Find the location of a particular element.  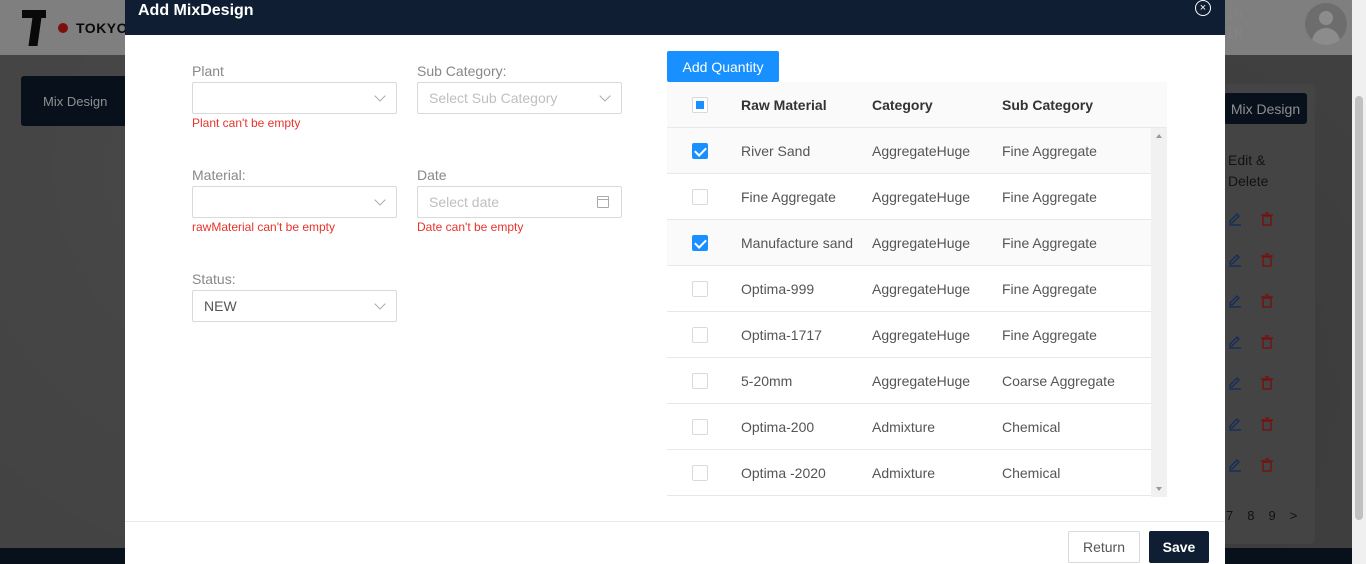

table-row: 5-20mm AggregateHuge Coarse Aggregate is located at coordinates (909, 381).